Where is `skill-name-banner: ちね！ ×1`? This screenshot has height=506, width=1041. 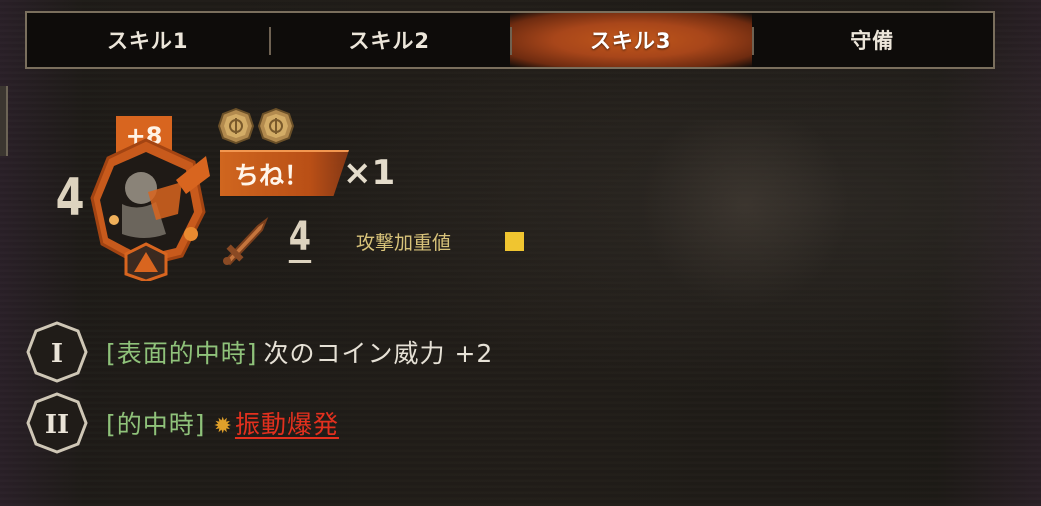
skill-name-banner: ちね！ ×1 is located at coordinates (307, 173).